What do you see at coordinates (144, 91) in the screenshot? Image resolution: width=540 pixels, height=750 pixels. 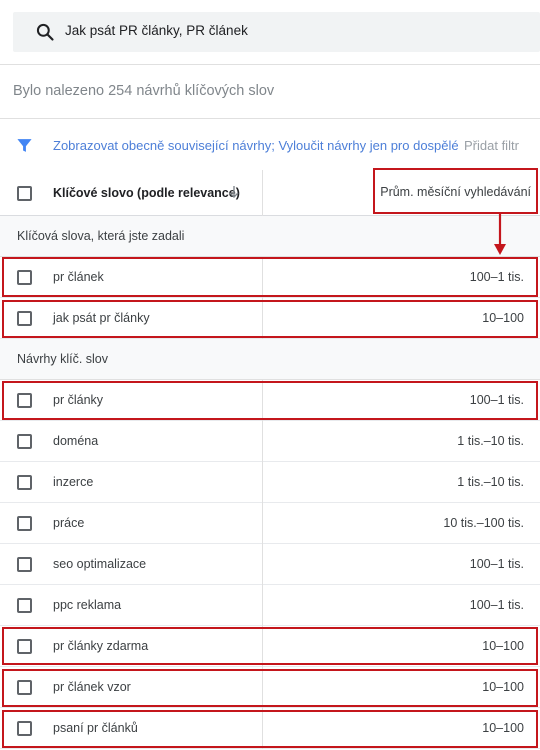 I see `results-count: Bylo nalezeno 254 návrhů klíčových slov` at bounding box center [144, 91].